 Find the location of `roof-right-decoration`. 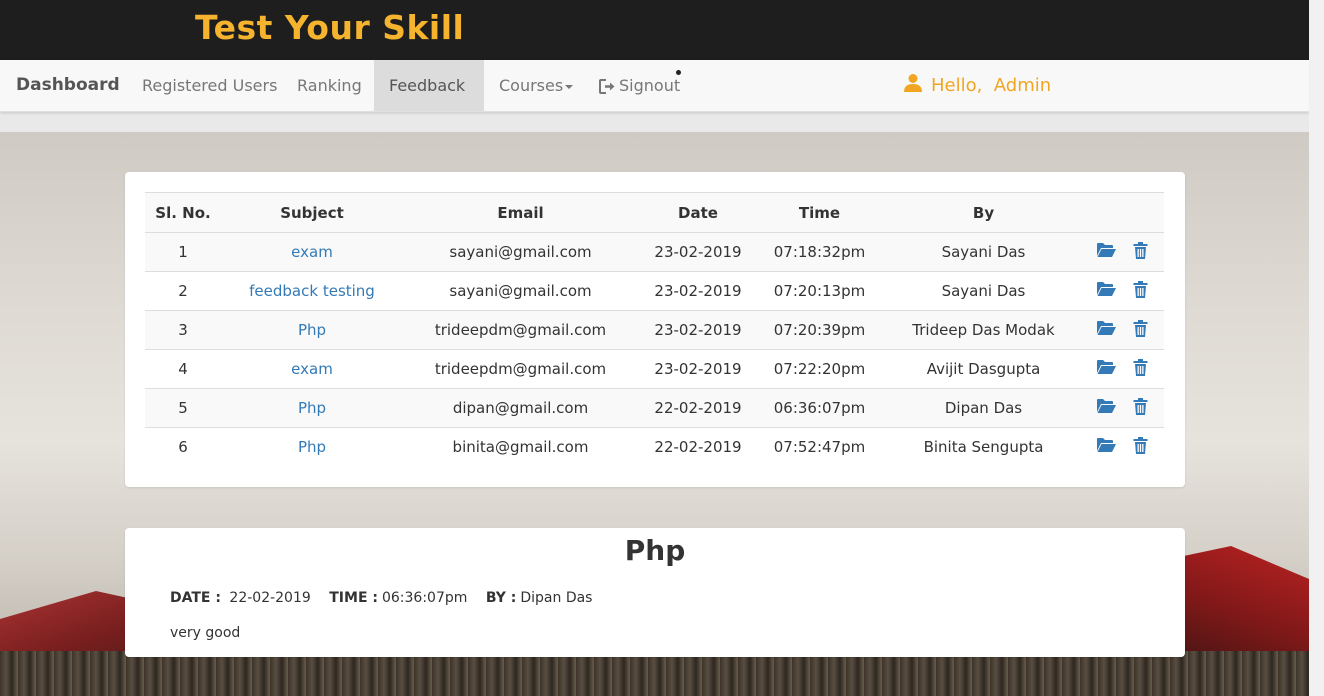

roof-right-decoration is located at coordinates (1244, 601).